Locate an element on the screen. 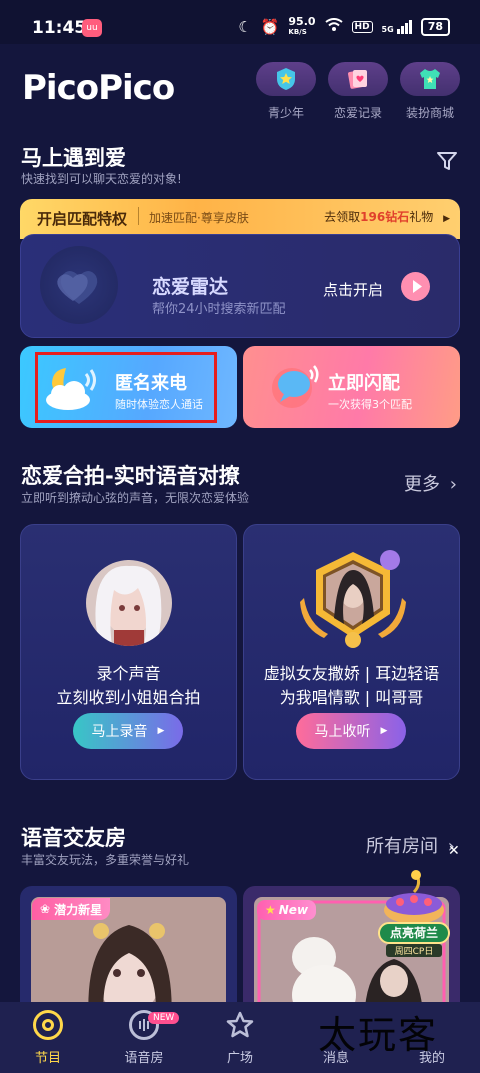  privilege-claim: 去领取196钻石礼物 ▶ is located at coordinates (387, 216).